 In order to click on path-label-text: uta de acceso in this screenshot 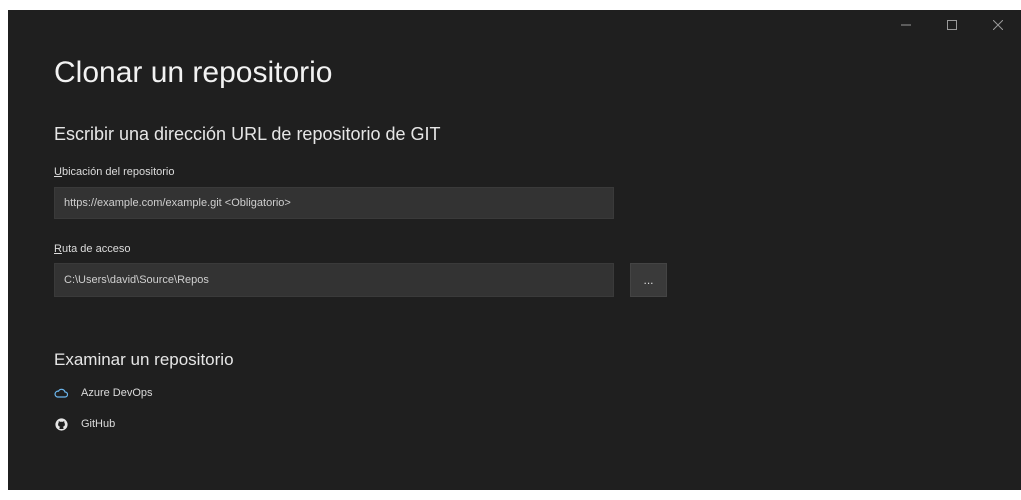, I will do `click(96, 249)`.